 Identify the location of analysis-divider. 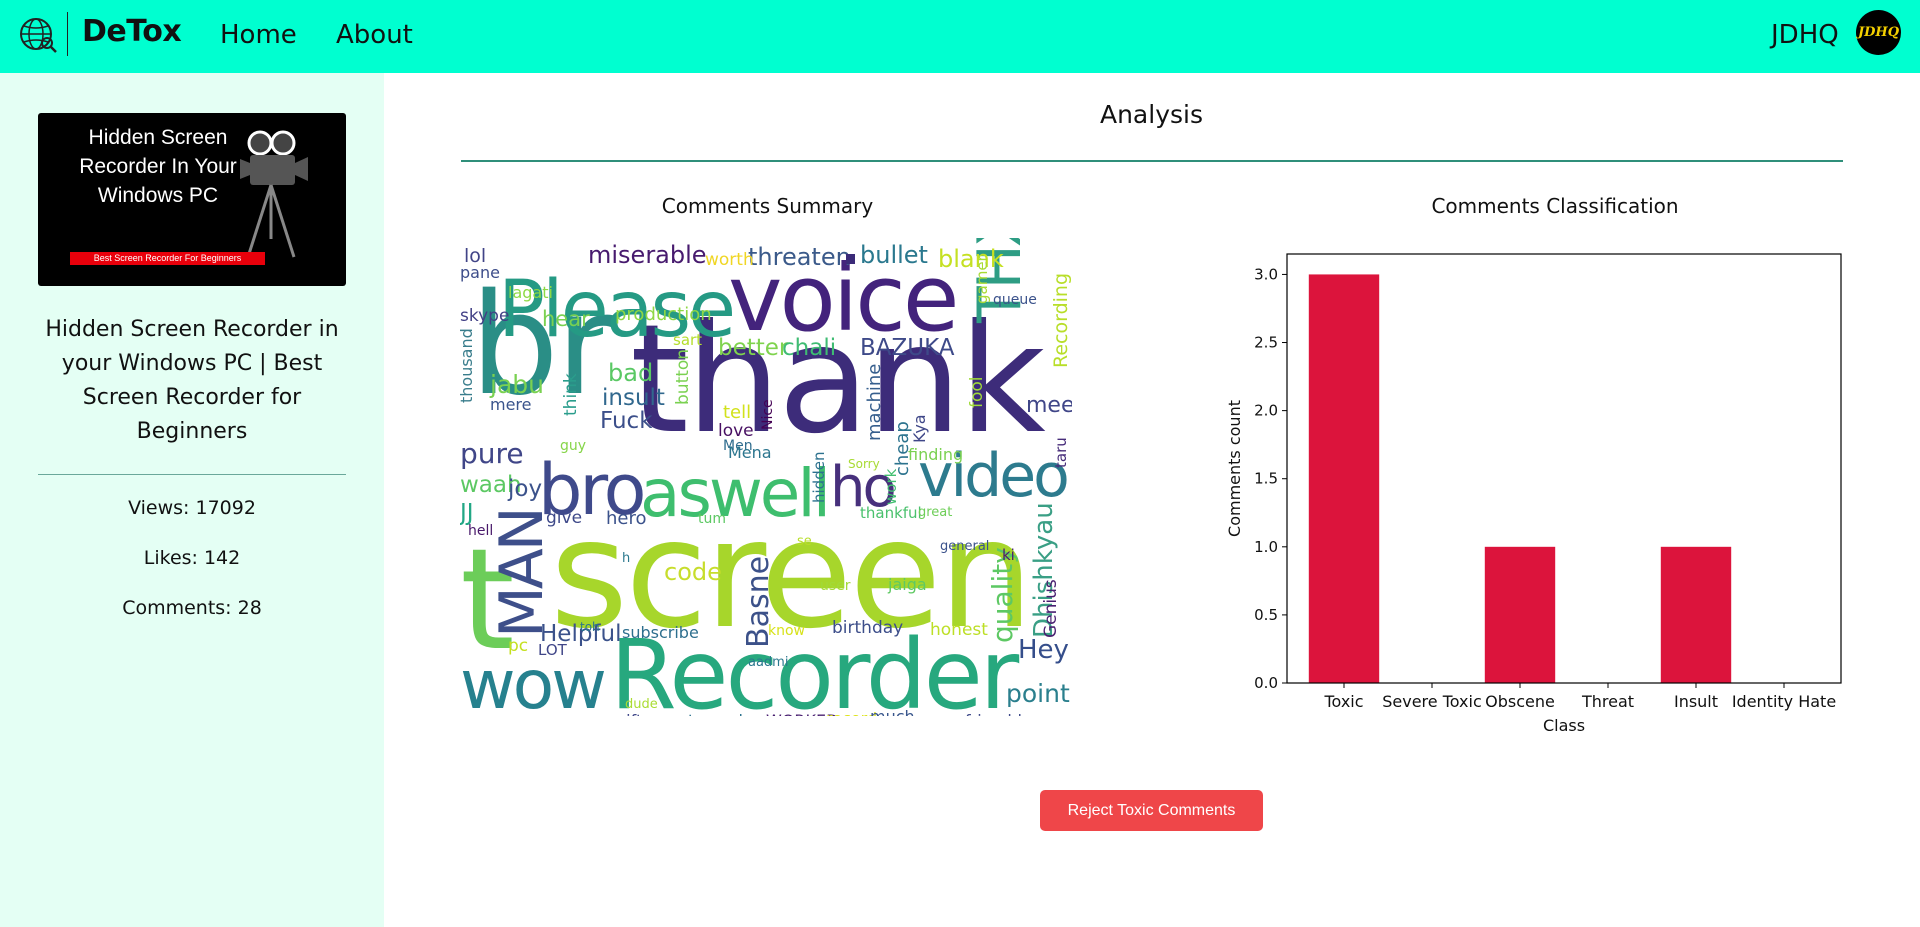
(1152, 161).